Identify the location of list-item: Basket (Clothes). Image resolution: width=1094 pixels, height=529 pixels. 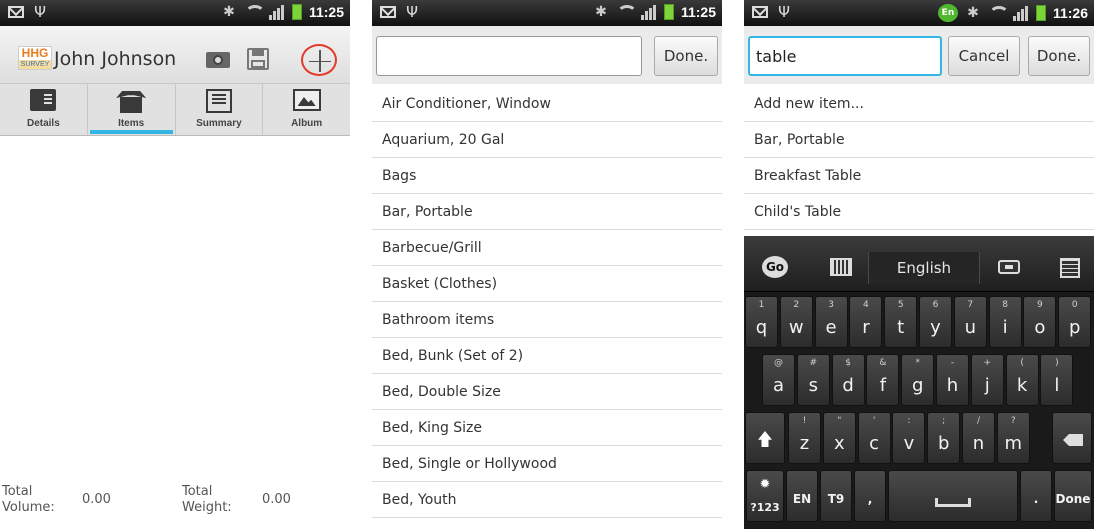
(547, 284).